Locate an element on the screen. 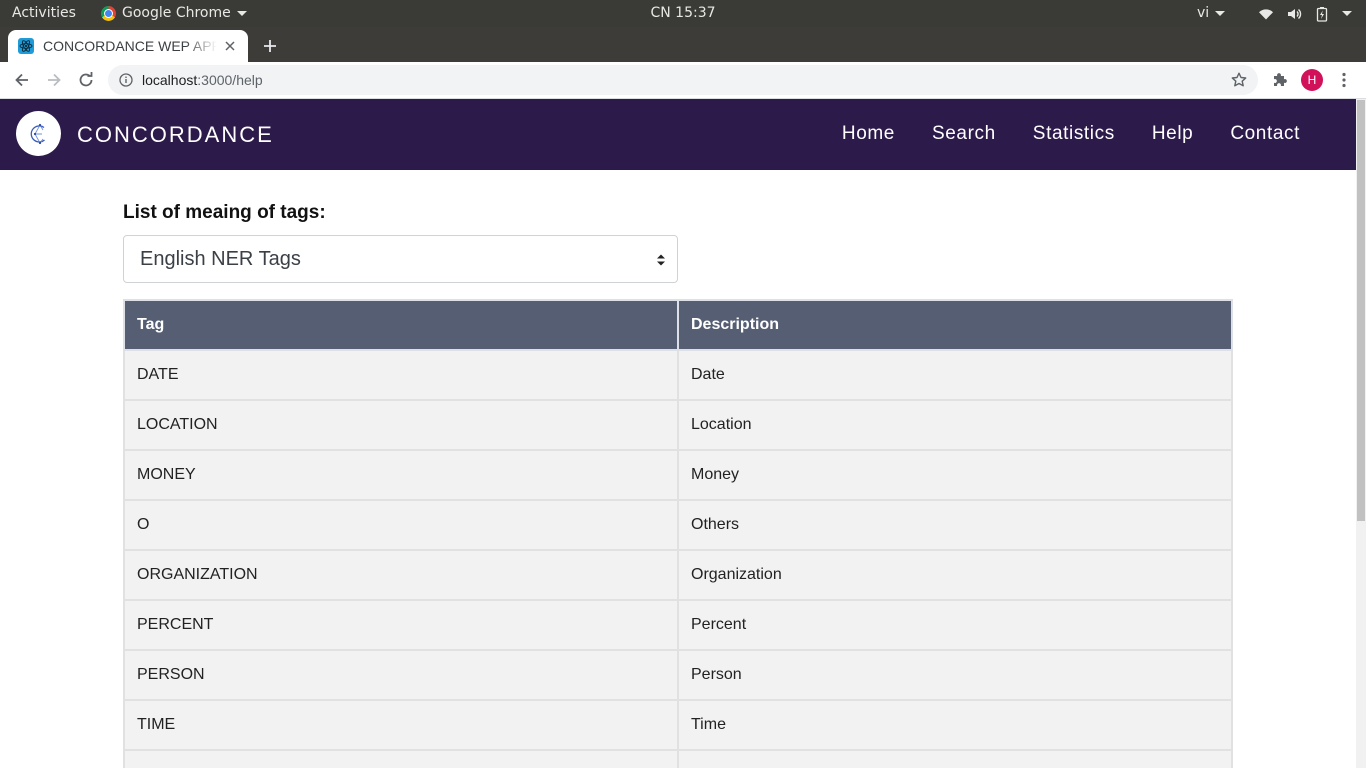  description-cell: Person is located at coordinates (955, 675).